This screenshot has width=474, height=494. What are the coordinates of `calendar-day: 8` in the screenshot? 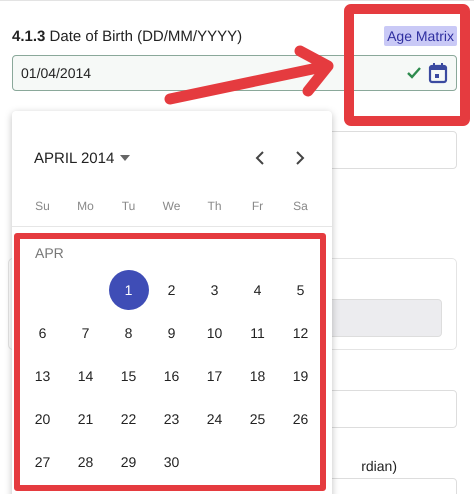 It's located at (129, 332).